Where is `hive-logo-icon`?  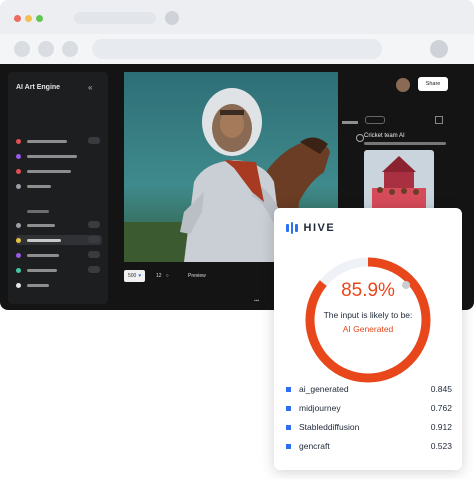 hive-logo-icon is located at coordinates (292, 228).